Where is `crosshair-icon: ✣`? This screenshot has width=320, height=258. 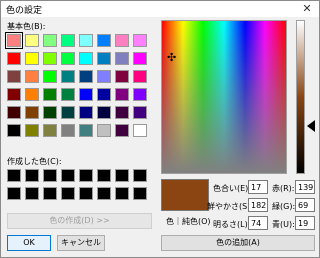
crosshair-icon: ✣ is located at coordinates (172, 57).